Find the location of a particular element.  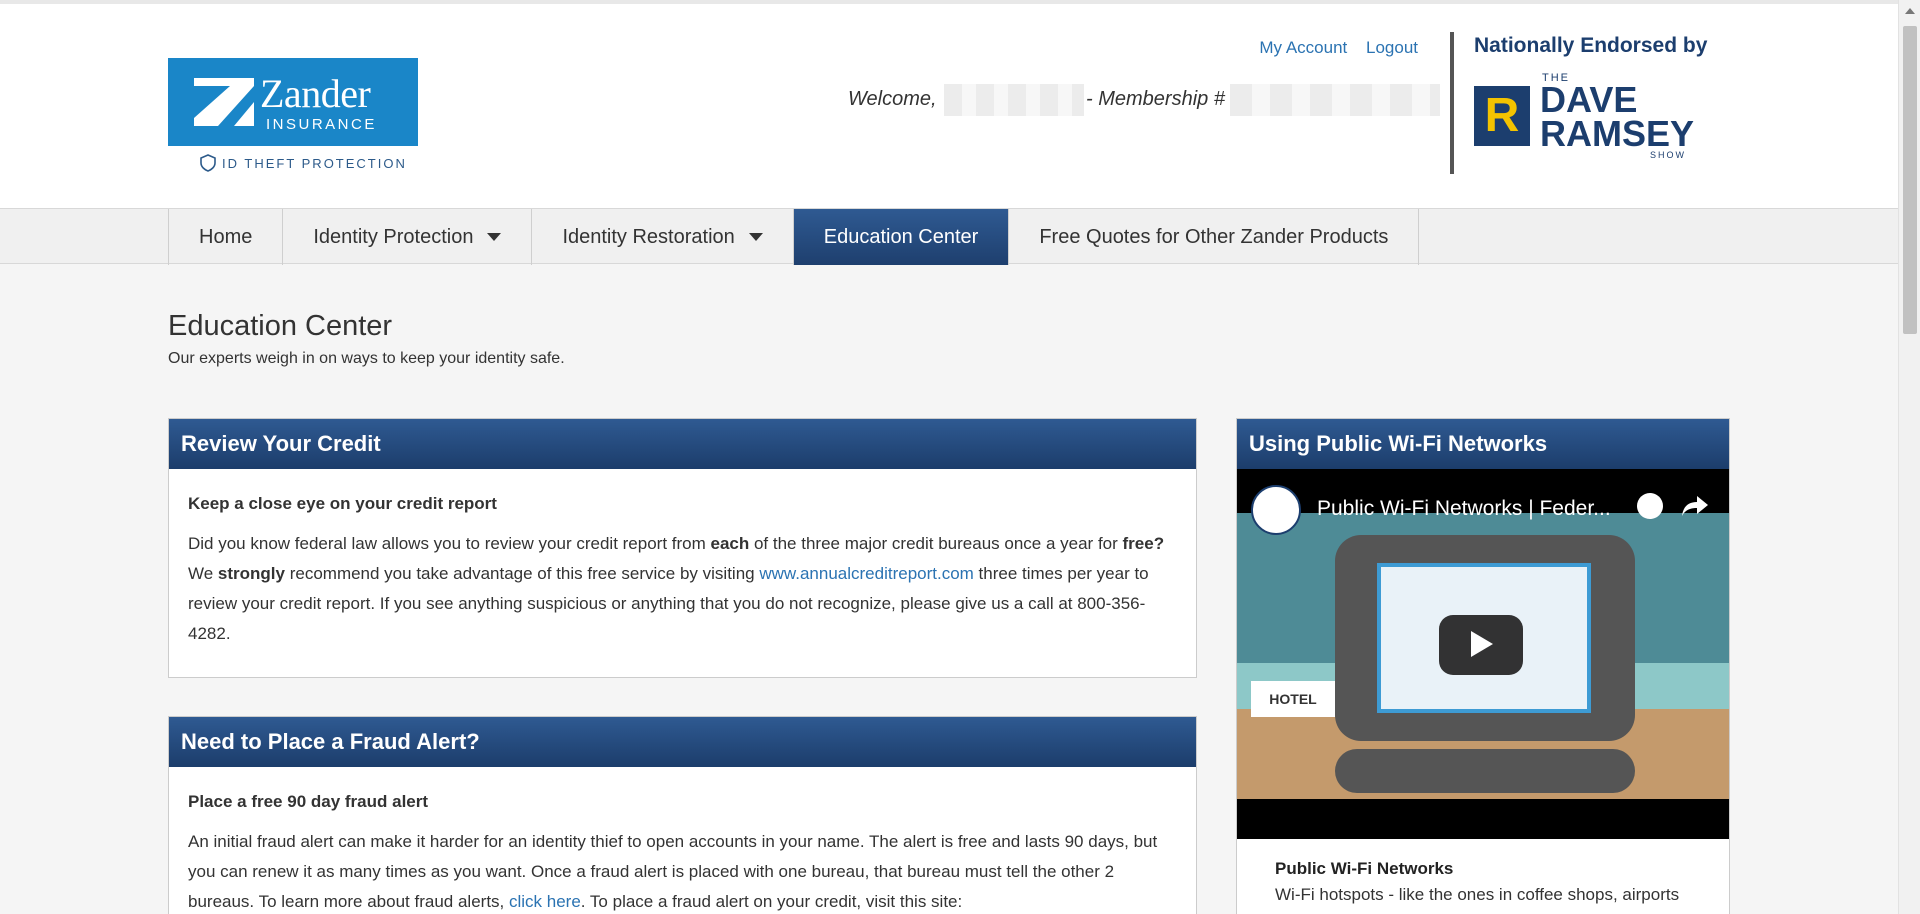

nav-home: Home is located at coordinates (225, 237).